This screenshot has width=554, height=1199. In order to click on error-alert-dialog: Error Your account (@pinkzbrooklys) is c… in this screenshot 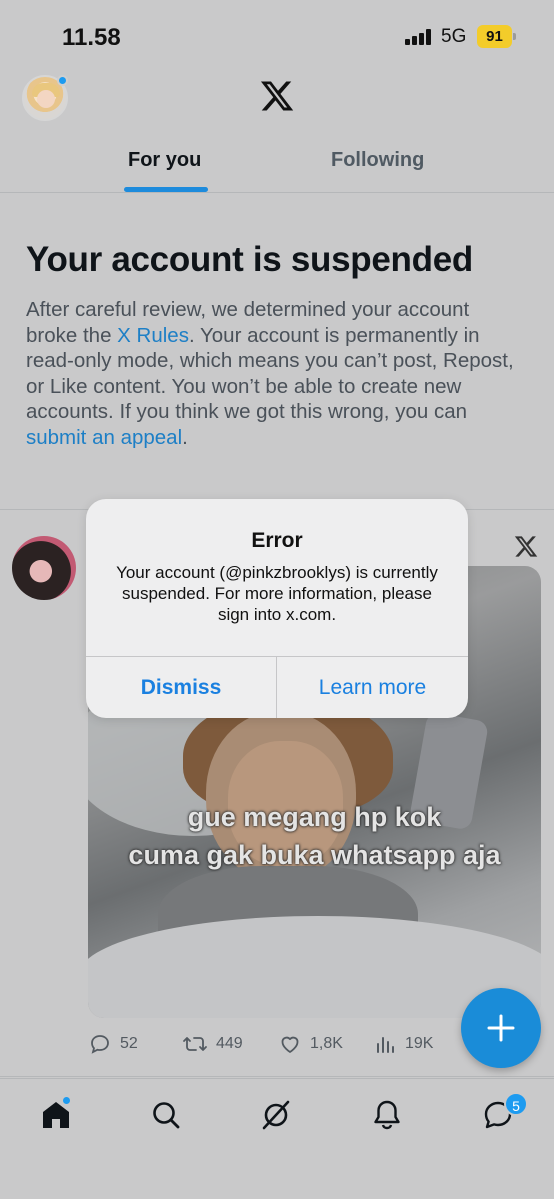, I will do `click(277, 608)`.